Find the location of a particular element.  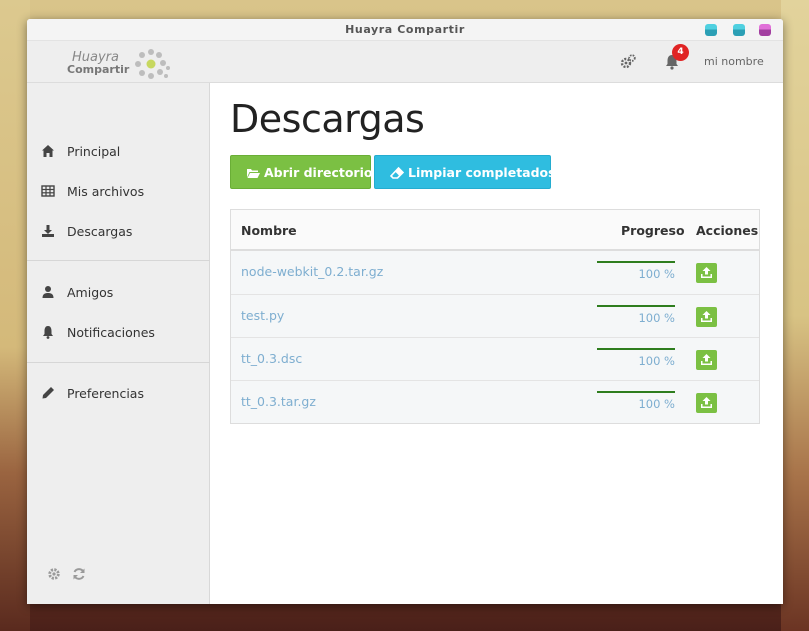

sidebar-item-principal: Principal is located at coordinates (118, 151).